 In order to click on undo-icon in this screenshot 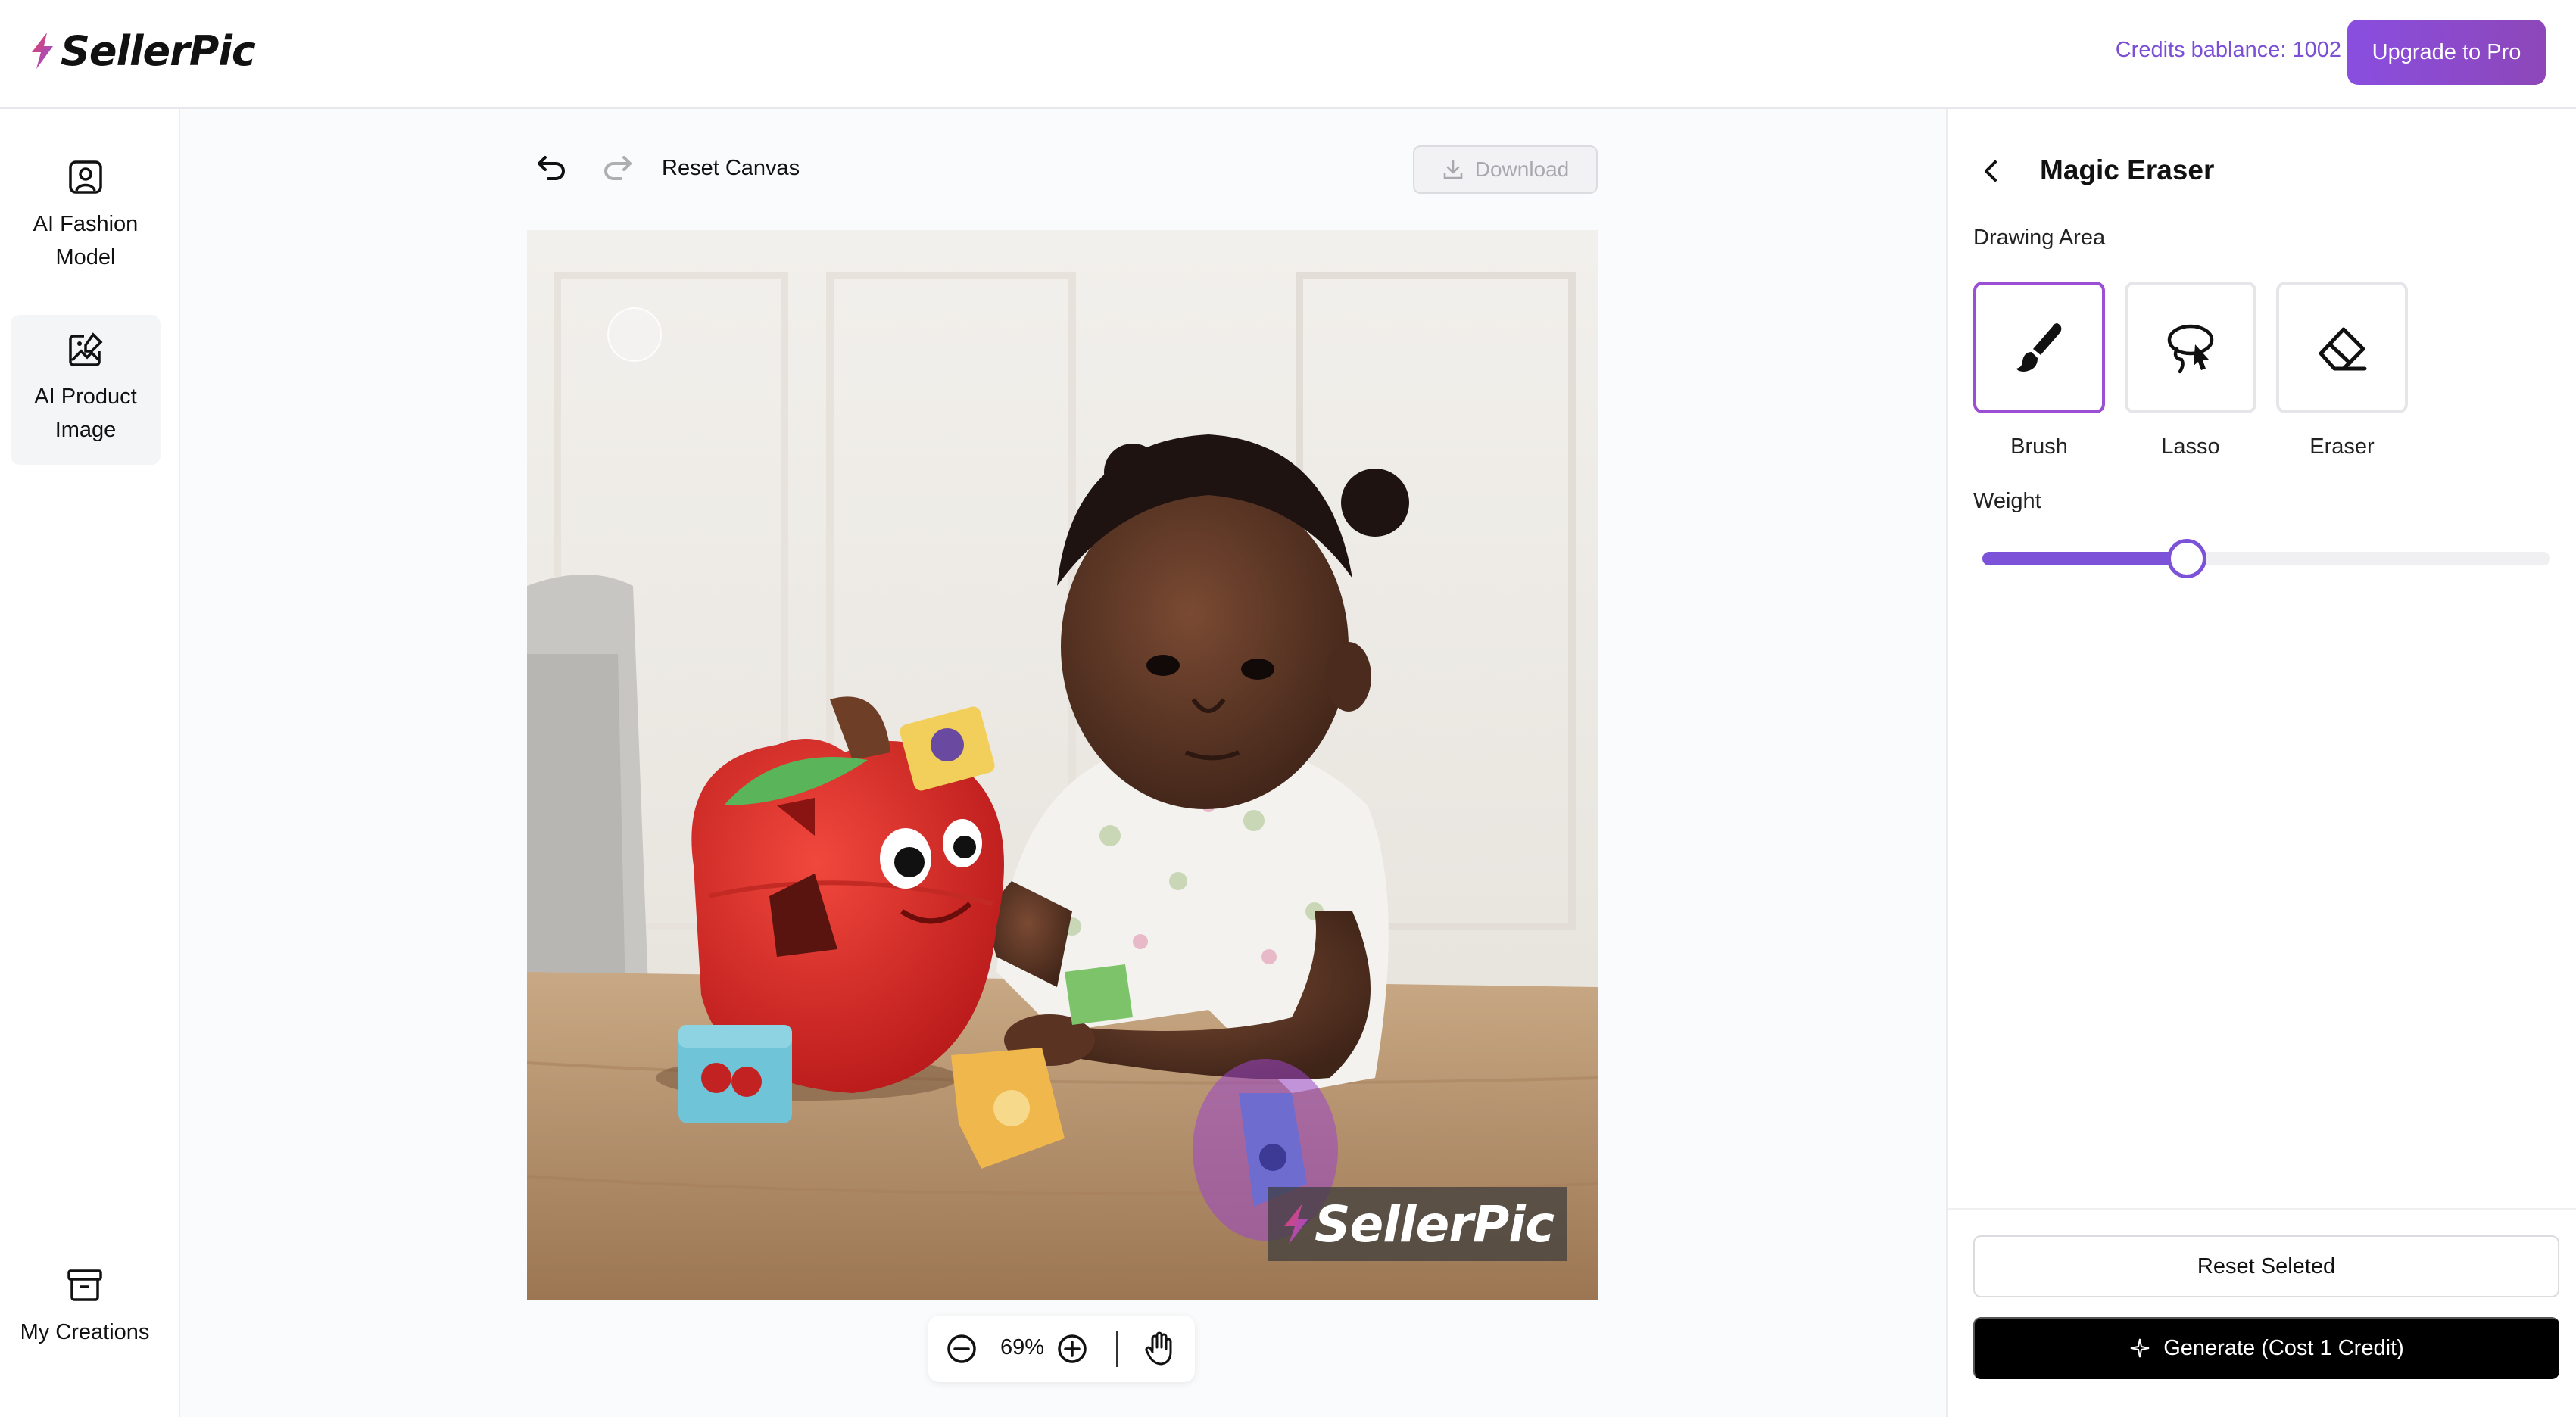, I will do `click(551, 168)`.